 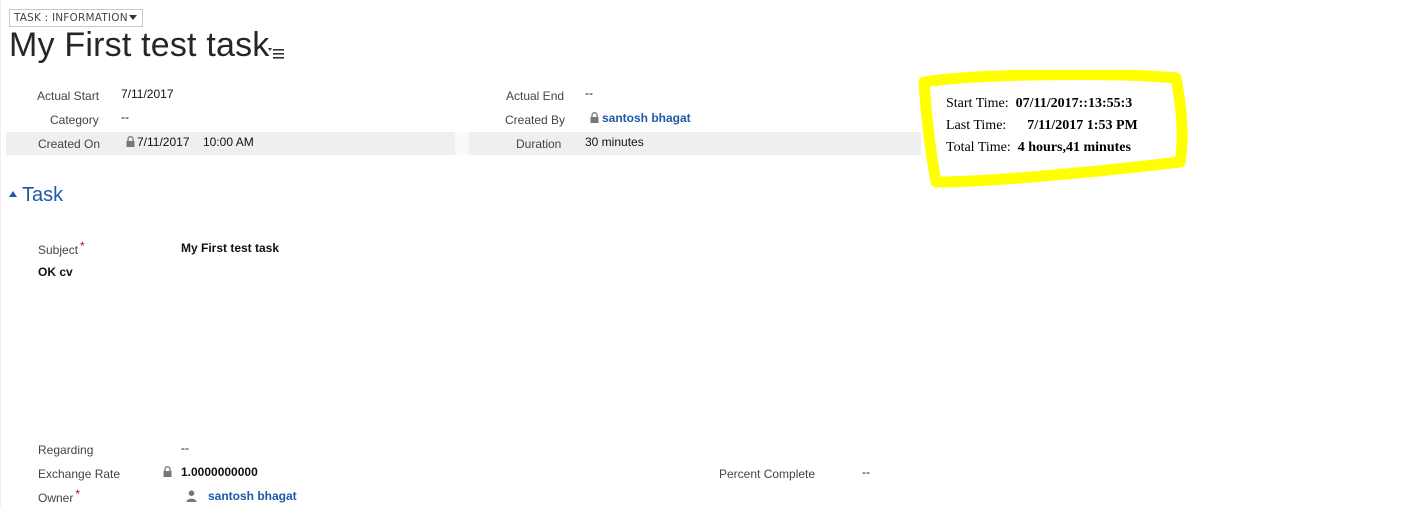 What do you see at coordinates (55, 272) in the screenshot?
I see `description-field: OK cv` at bounding box center [55, 272].